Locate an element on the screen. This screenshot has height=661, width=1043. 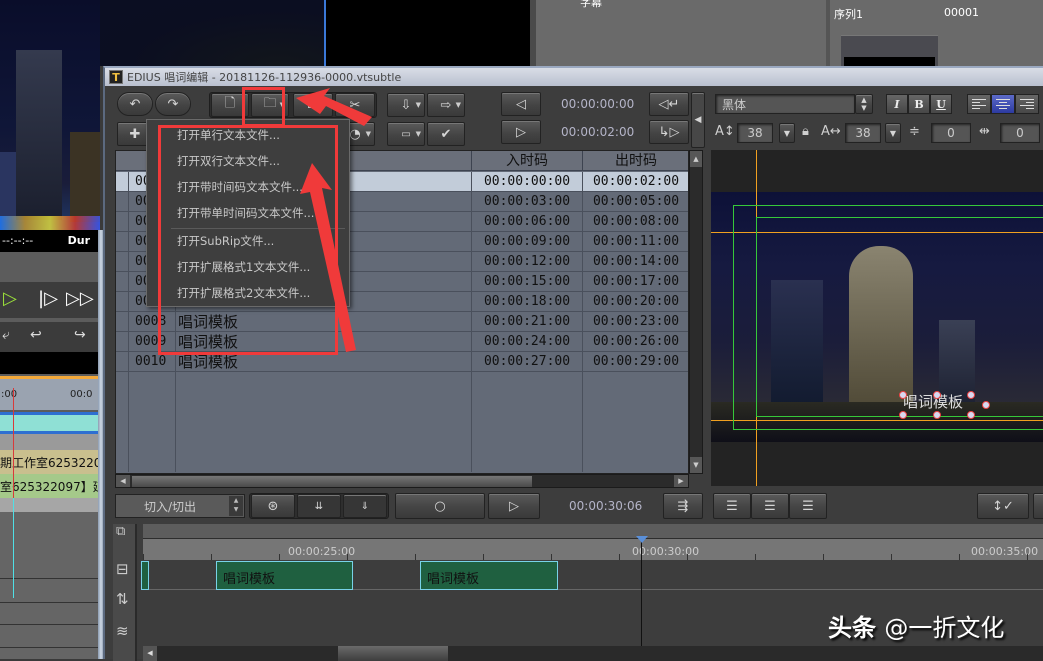
watermark-handle: @一折文化 is located at coordinates (944, 628).